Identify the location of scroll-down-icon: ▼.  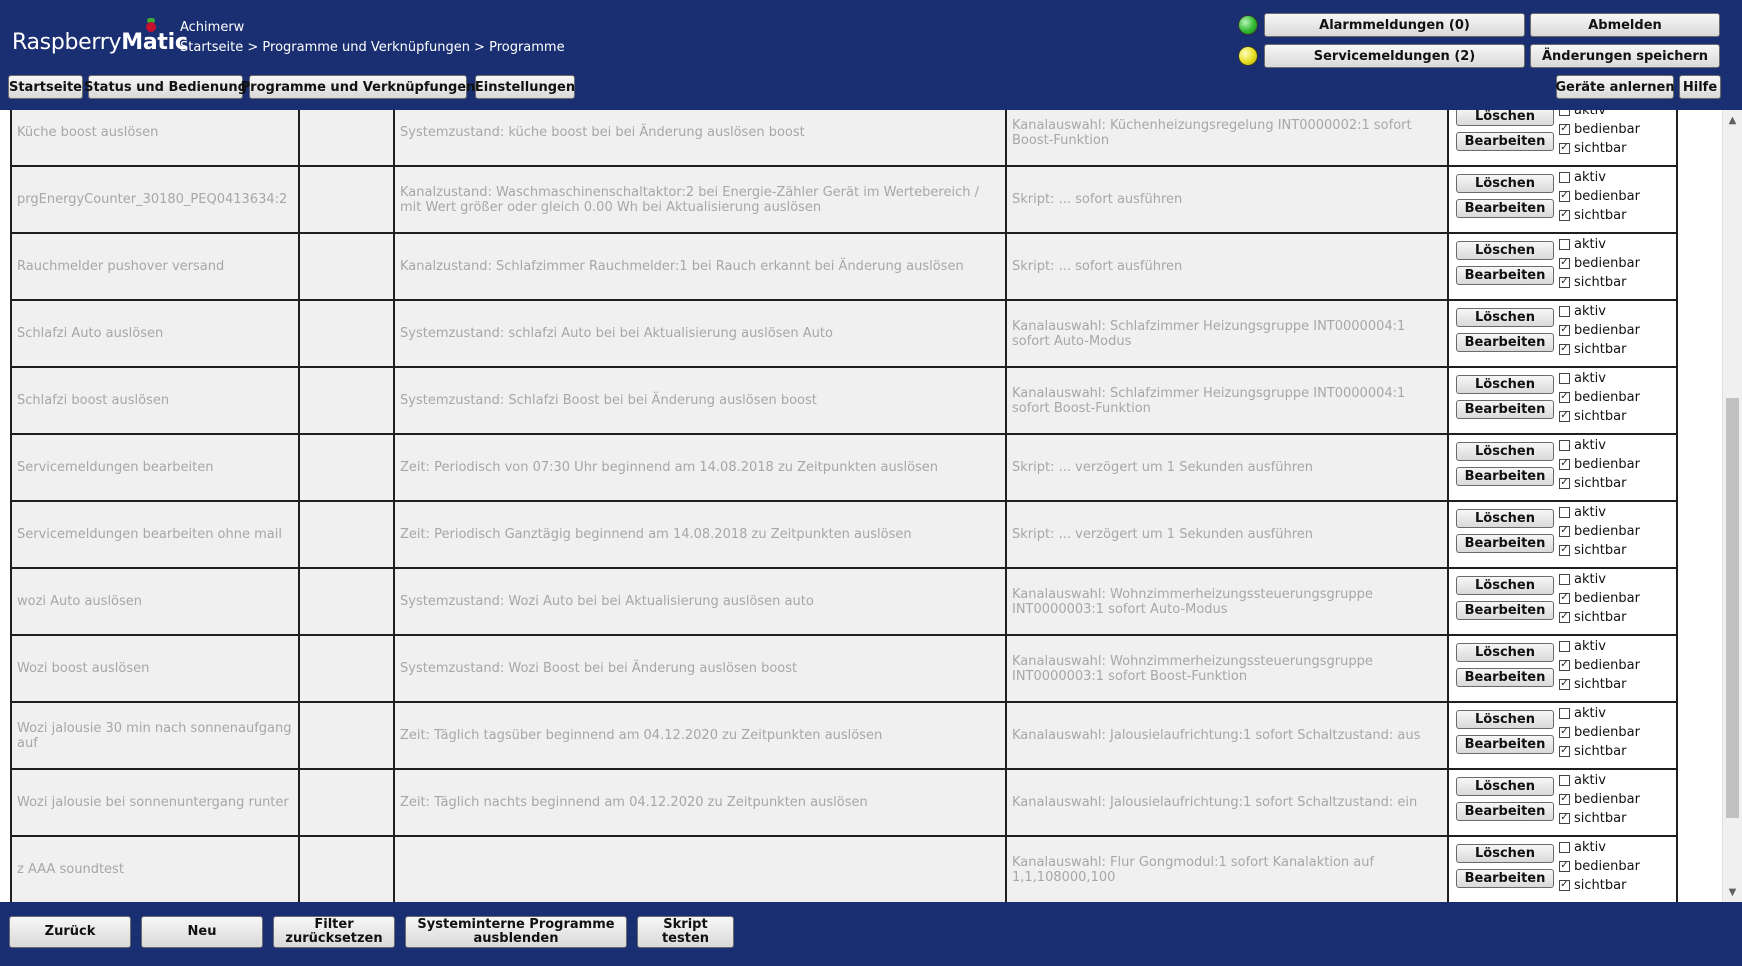
(1732, 892).